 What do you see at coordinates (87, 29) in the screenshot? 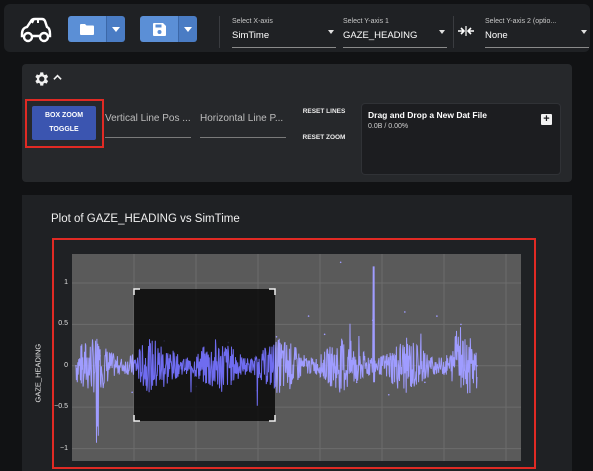
I see `folder-icon` at bounding box center [87, 29].